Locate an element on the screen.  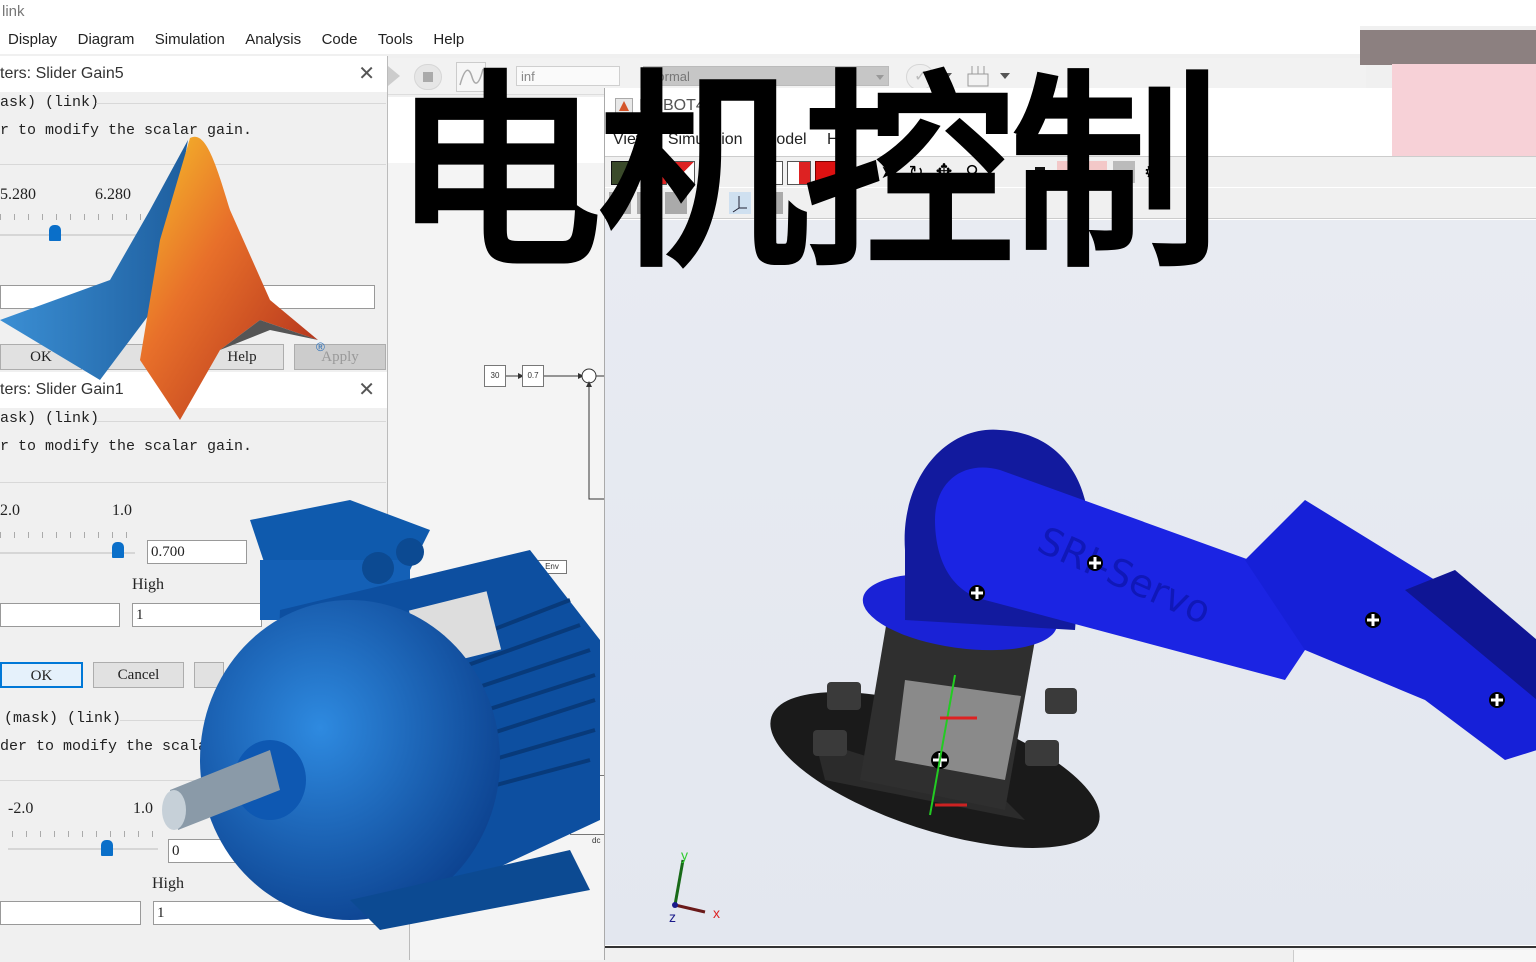
menu-tools: Tools is located at coordinates (395, 40).